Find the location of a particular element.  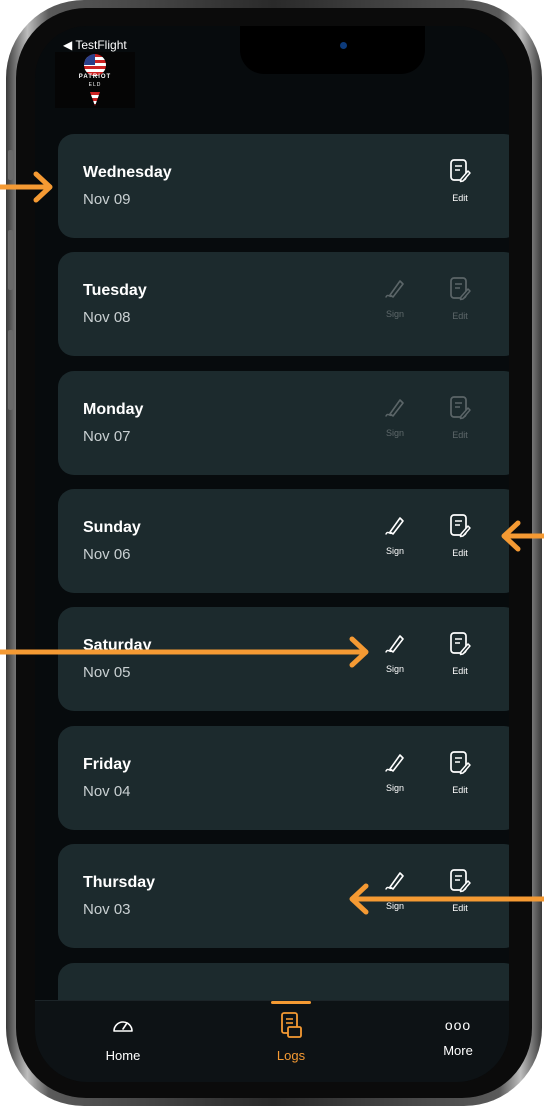

mute-switch is located at coordinates (10, 165).